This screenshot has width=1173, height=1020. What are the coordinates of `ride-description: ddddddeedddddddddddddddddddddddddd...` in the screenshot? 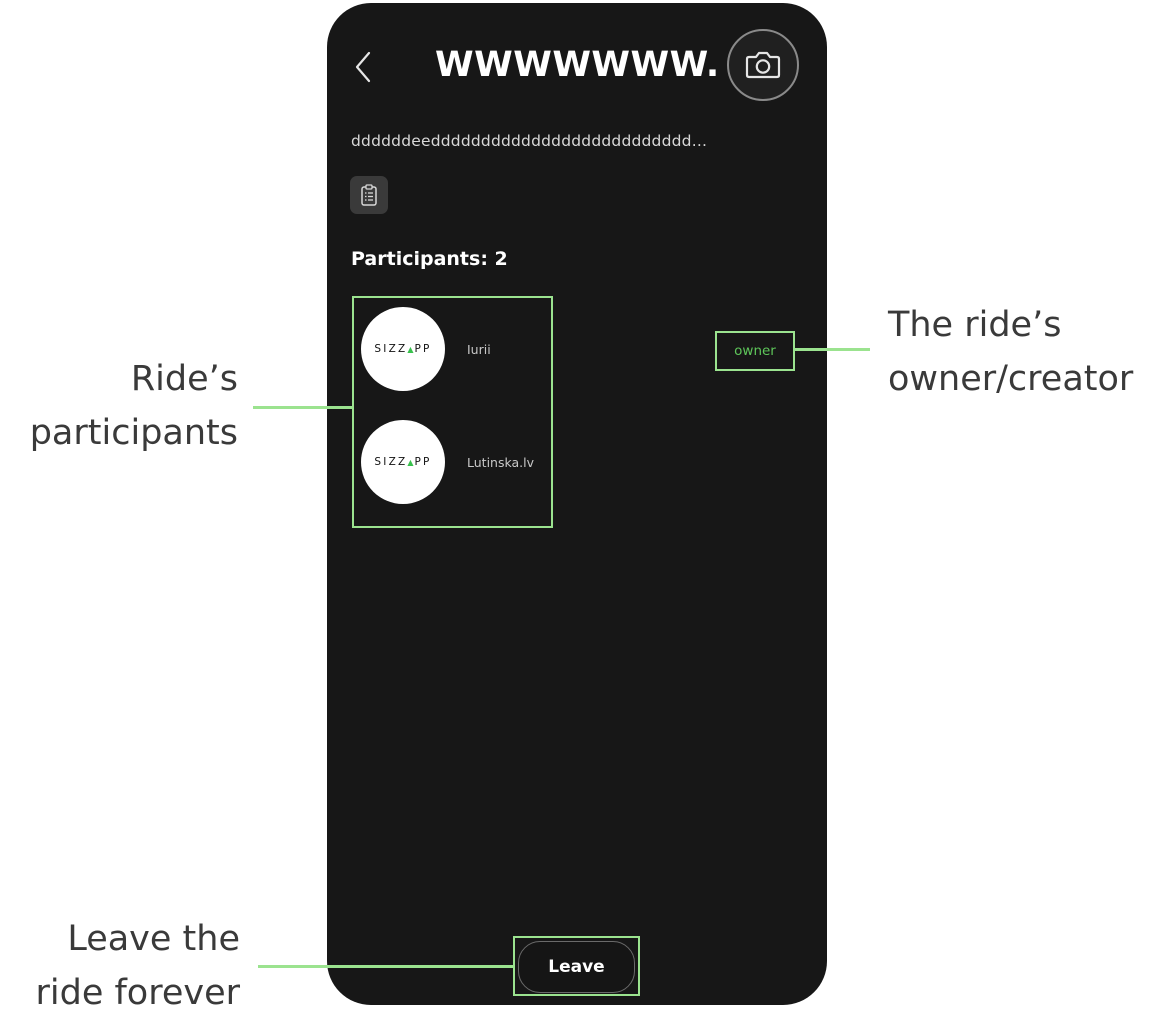 It's located at (529, 141).